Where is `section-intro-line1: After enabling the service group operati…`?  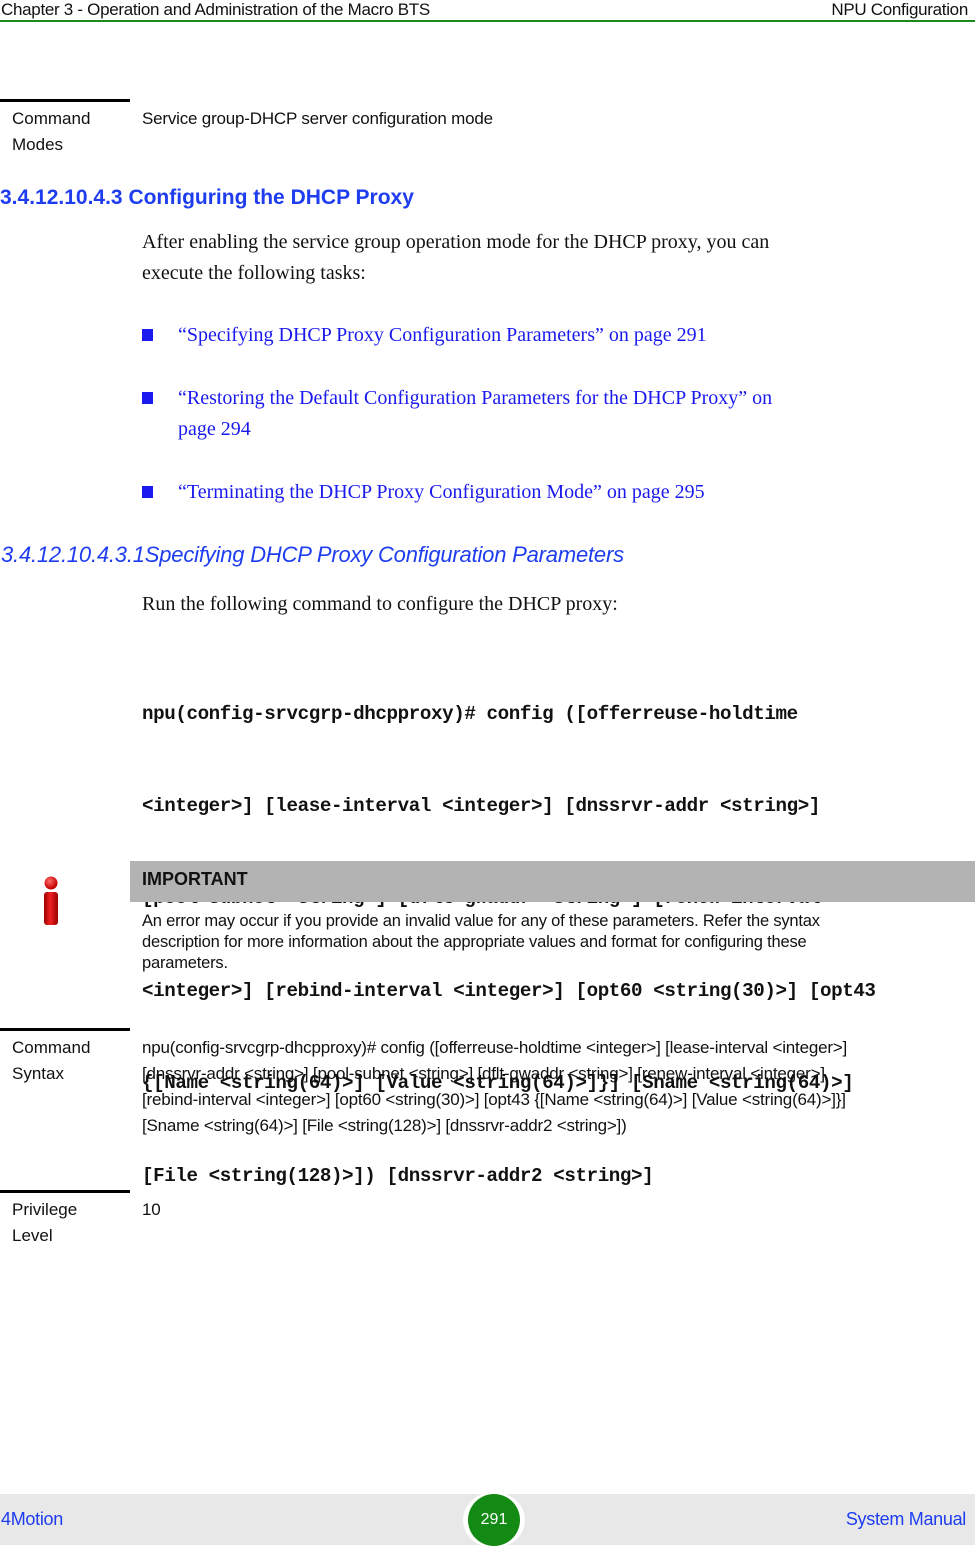
section-intro-line1: After enabling the service group operati… is located at coordinates (456, 242).